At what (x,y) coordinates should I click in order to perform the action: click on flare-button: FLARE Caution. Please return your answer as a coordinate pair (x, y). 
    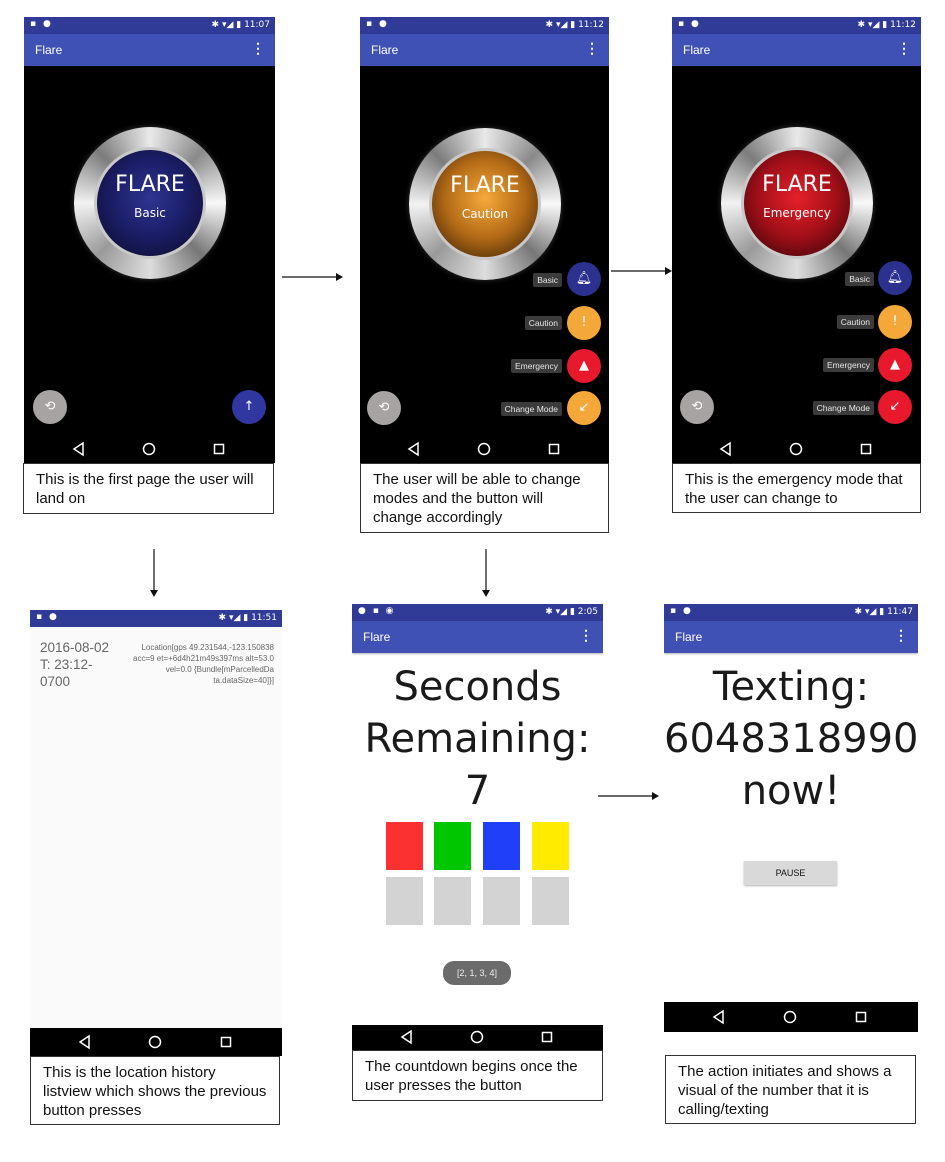
    Looking at the image, I should click on (485, 204).